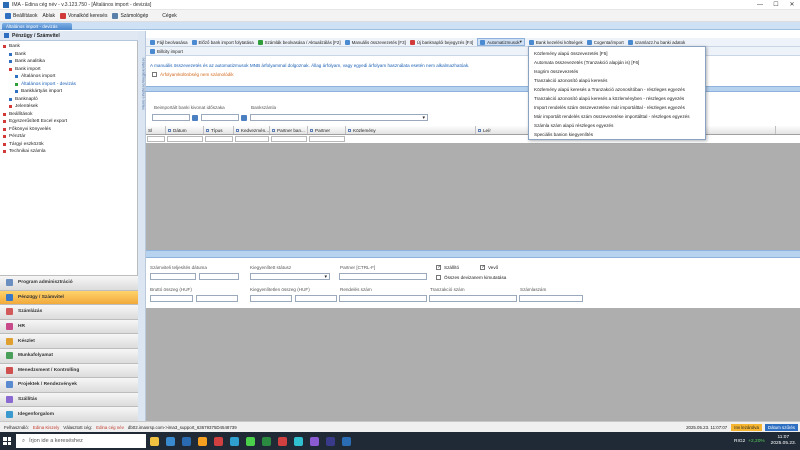 Image resolution: width=800 pixels, height=450 pixels. I want to click on tree-item-banknaplo: Banknapló, so click(69, 100).